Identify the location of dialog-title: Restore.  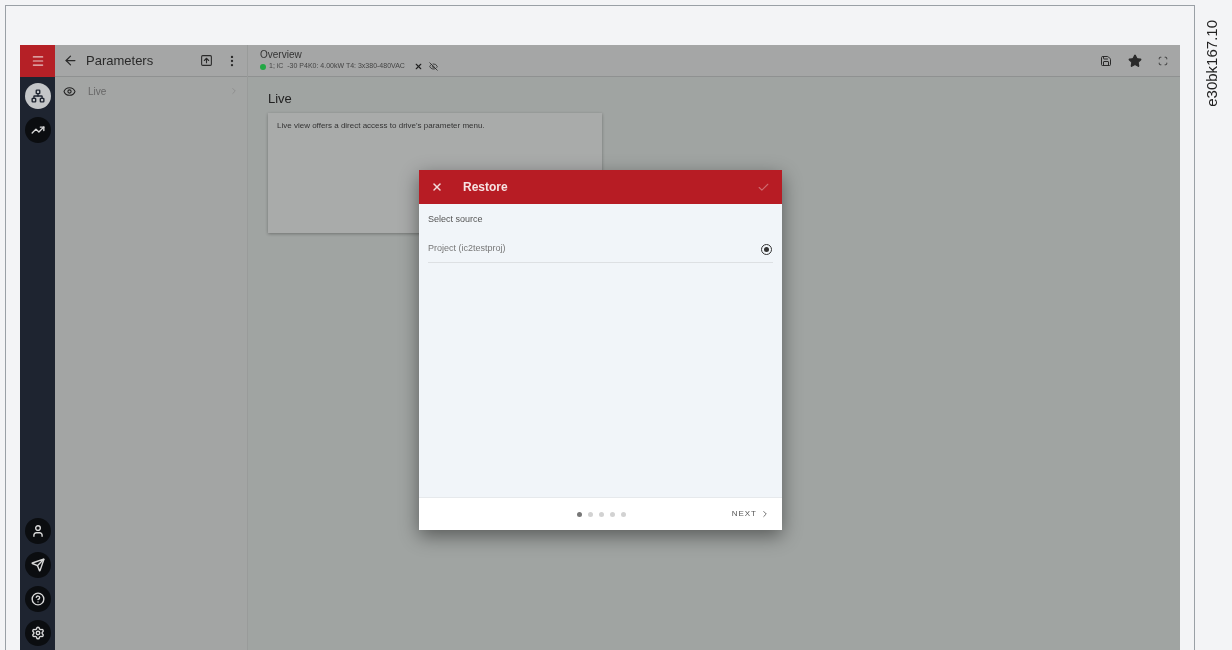
(486, 187).